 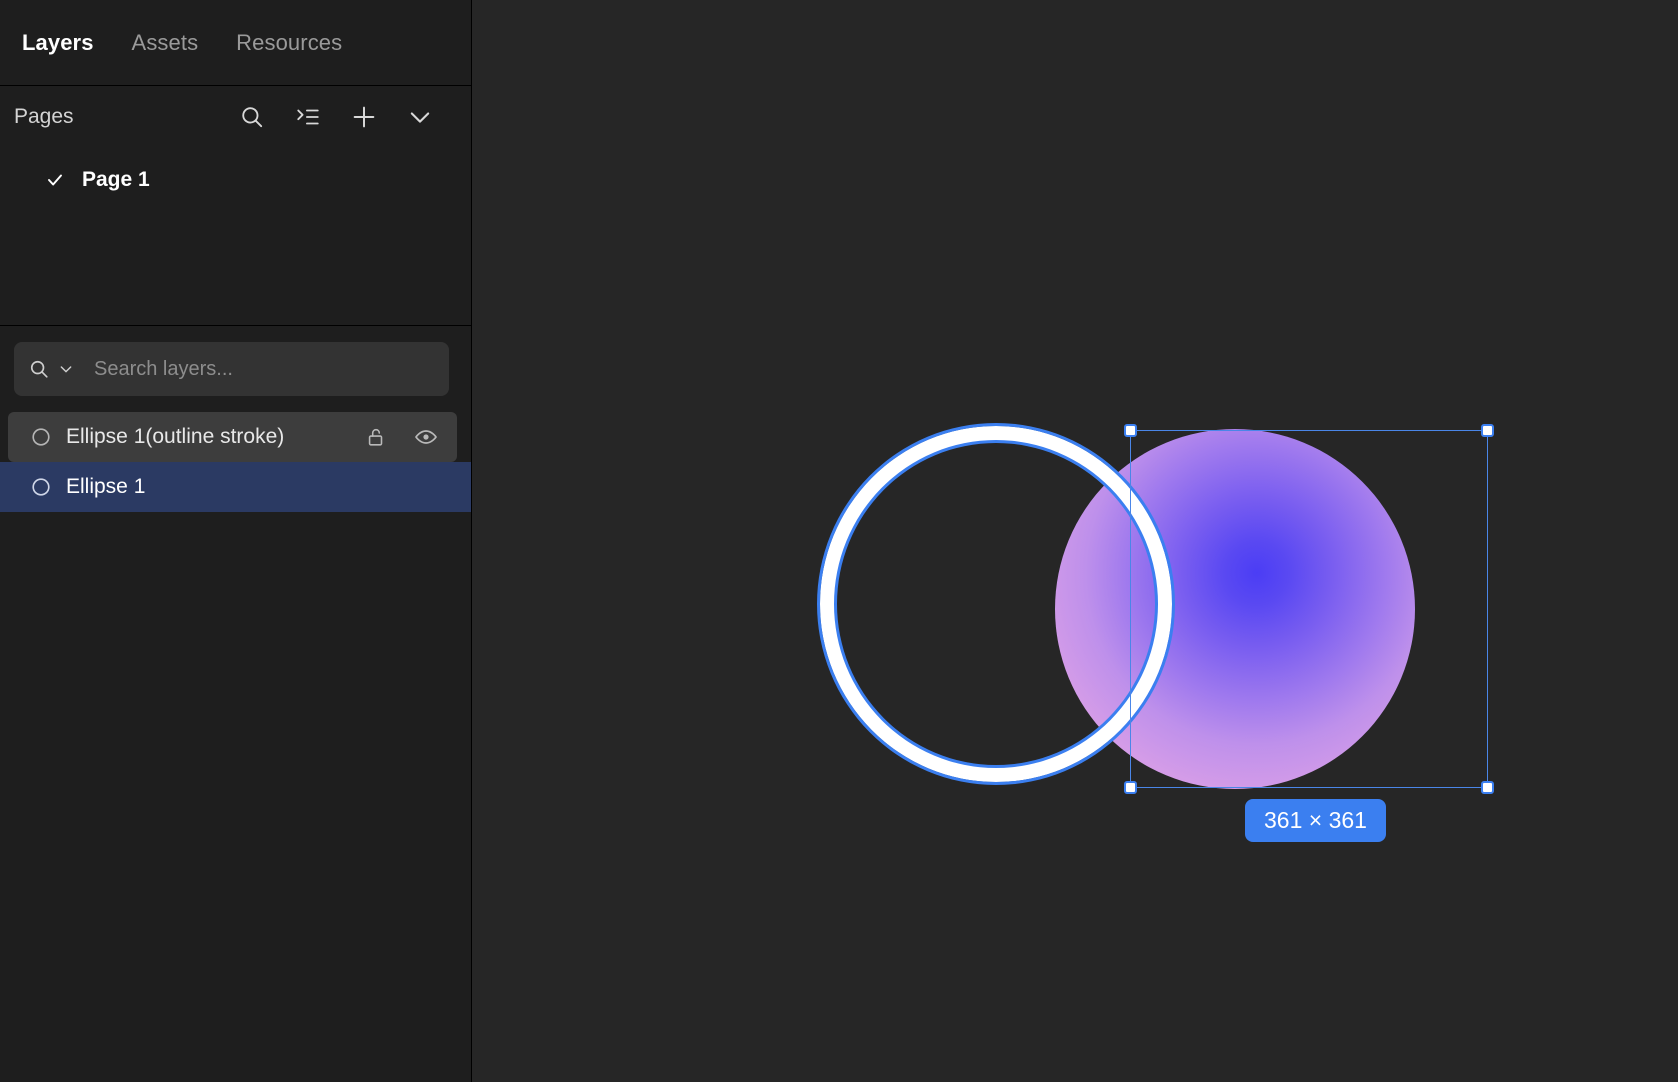 I want to click on tab-assets: Assets, so click(x=172, y=43).